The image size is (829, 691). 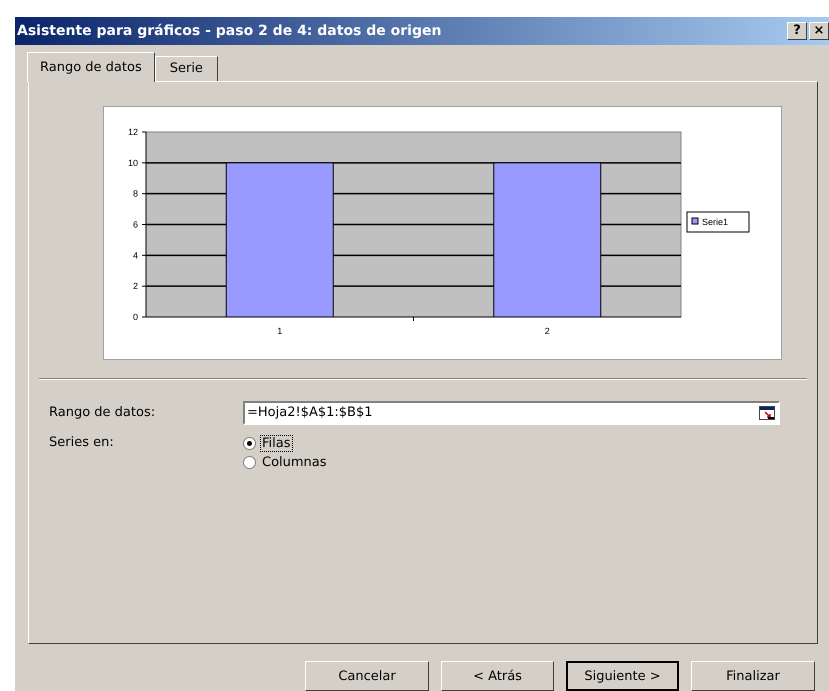 I want to click on close-button: ×, so click(x=819, y=31).